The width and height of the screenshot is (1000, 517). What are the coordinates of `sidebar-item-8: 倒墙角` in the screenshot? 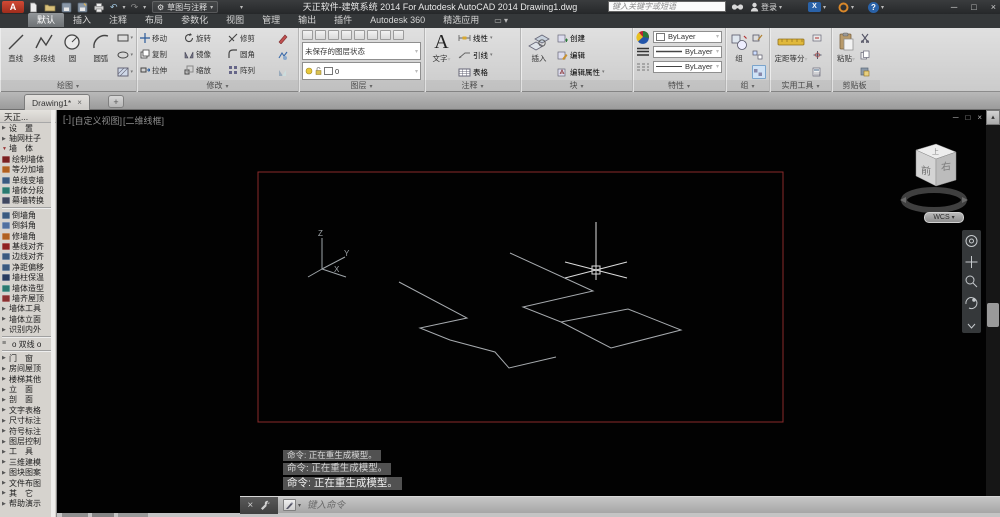 It's located at (28, 215).